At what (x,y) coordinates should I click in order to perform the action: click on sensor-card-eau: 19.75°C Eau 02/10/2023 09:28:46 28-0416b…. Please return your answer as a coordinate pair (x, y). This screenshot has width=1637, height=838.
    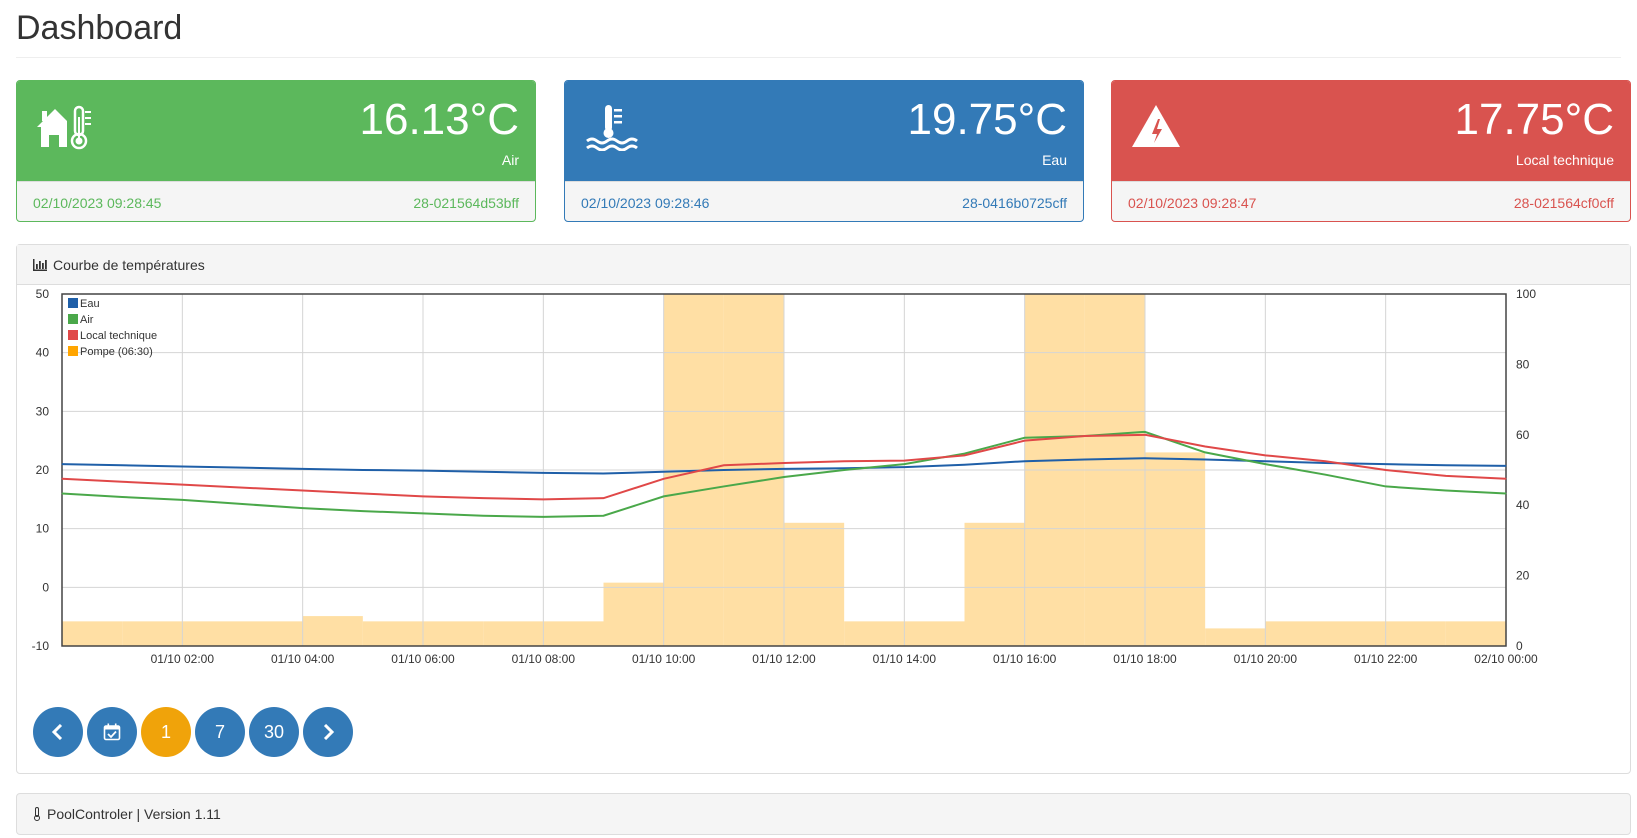
    Looking at the image, I should click on (824, 151).